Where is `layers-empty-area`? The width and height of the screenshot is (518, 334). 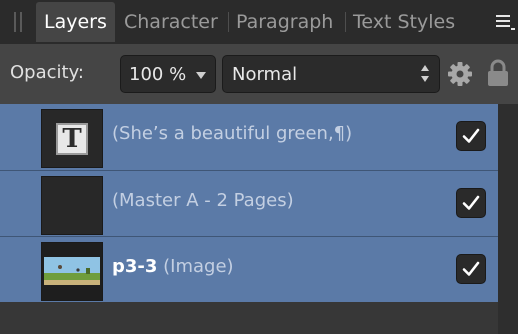 layers-empty-area is located at coordinates (249, 318).